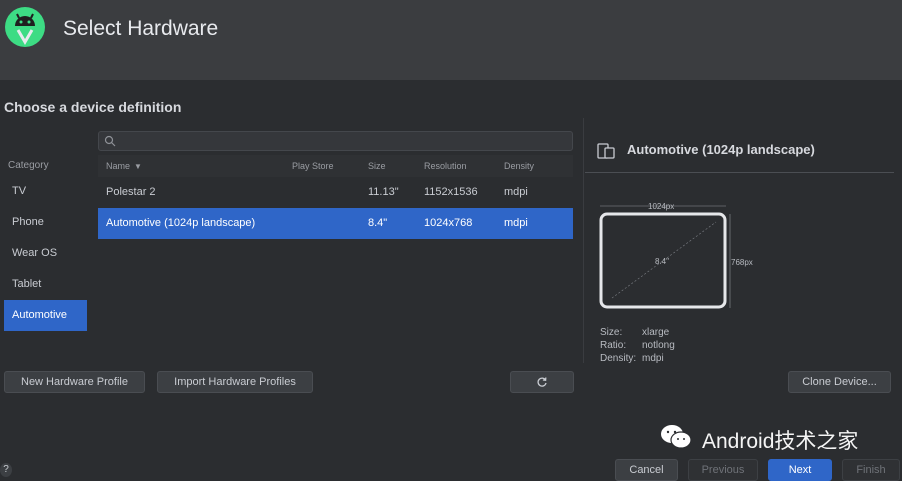  I want to click on diagram-width-label: 1024px, so click(661, 206).